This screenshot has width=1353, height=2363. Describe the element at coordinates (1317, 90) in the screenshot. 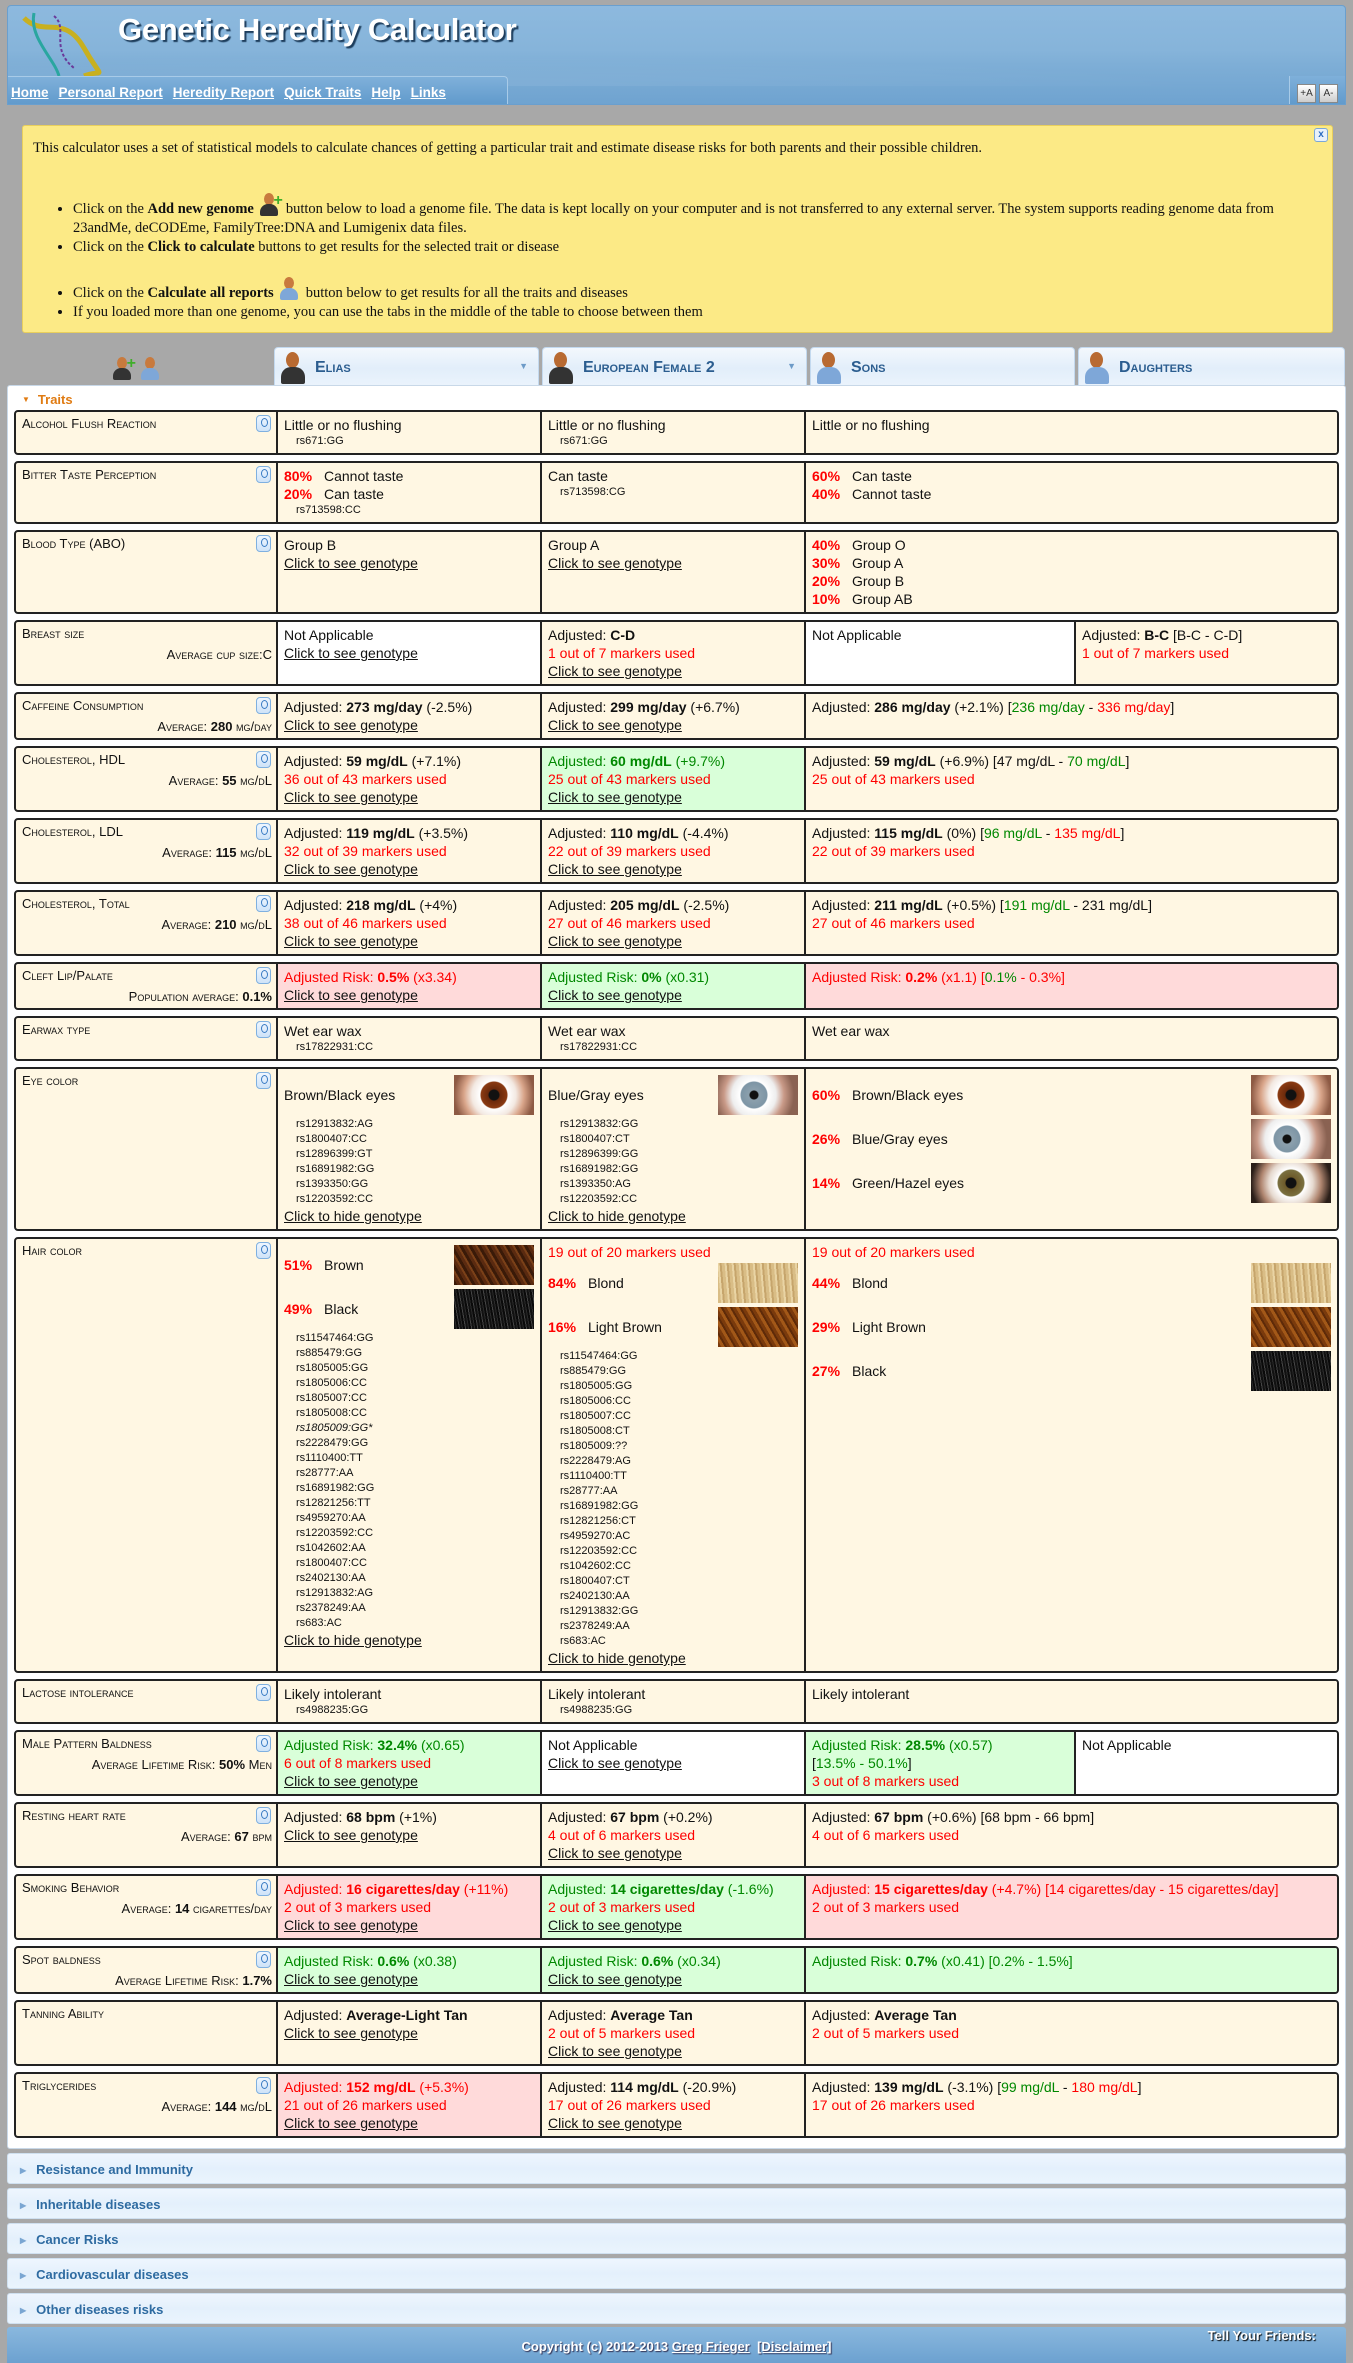

I see `font-size-controls: +A A-` at that location.